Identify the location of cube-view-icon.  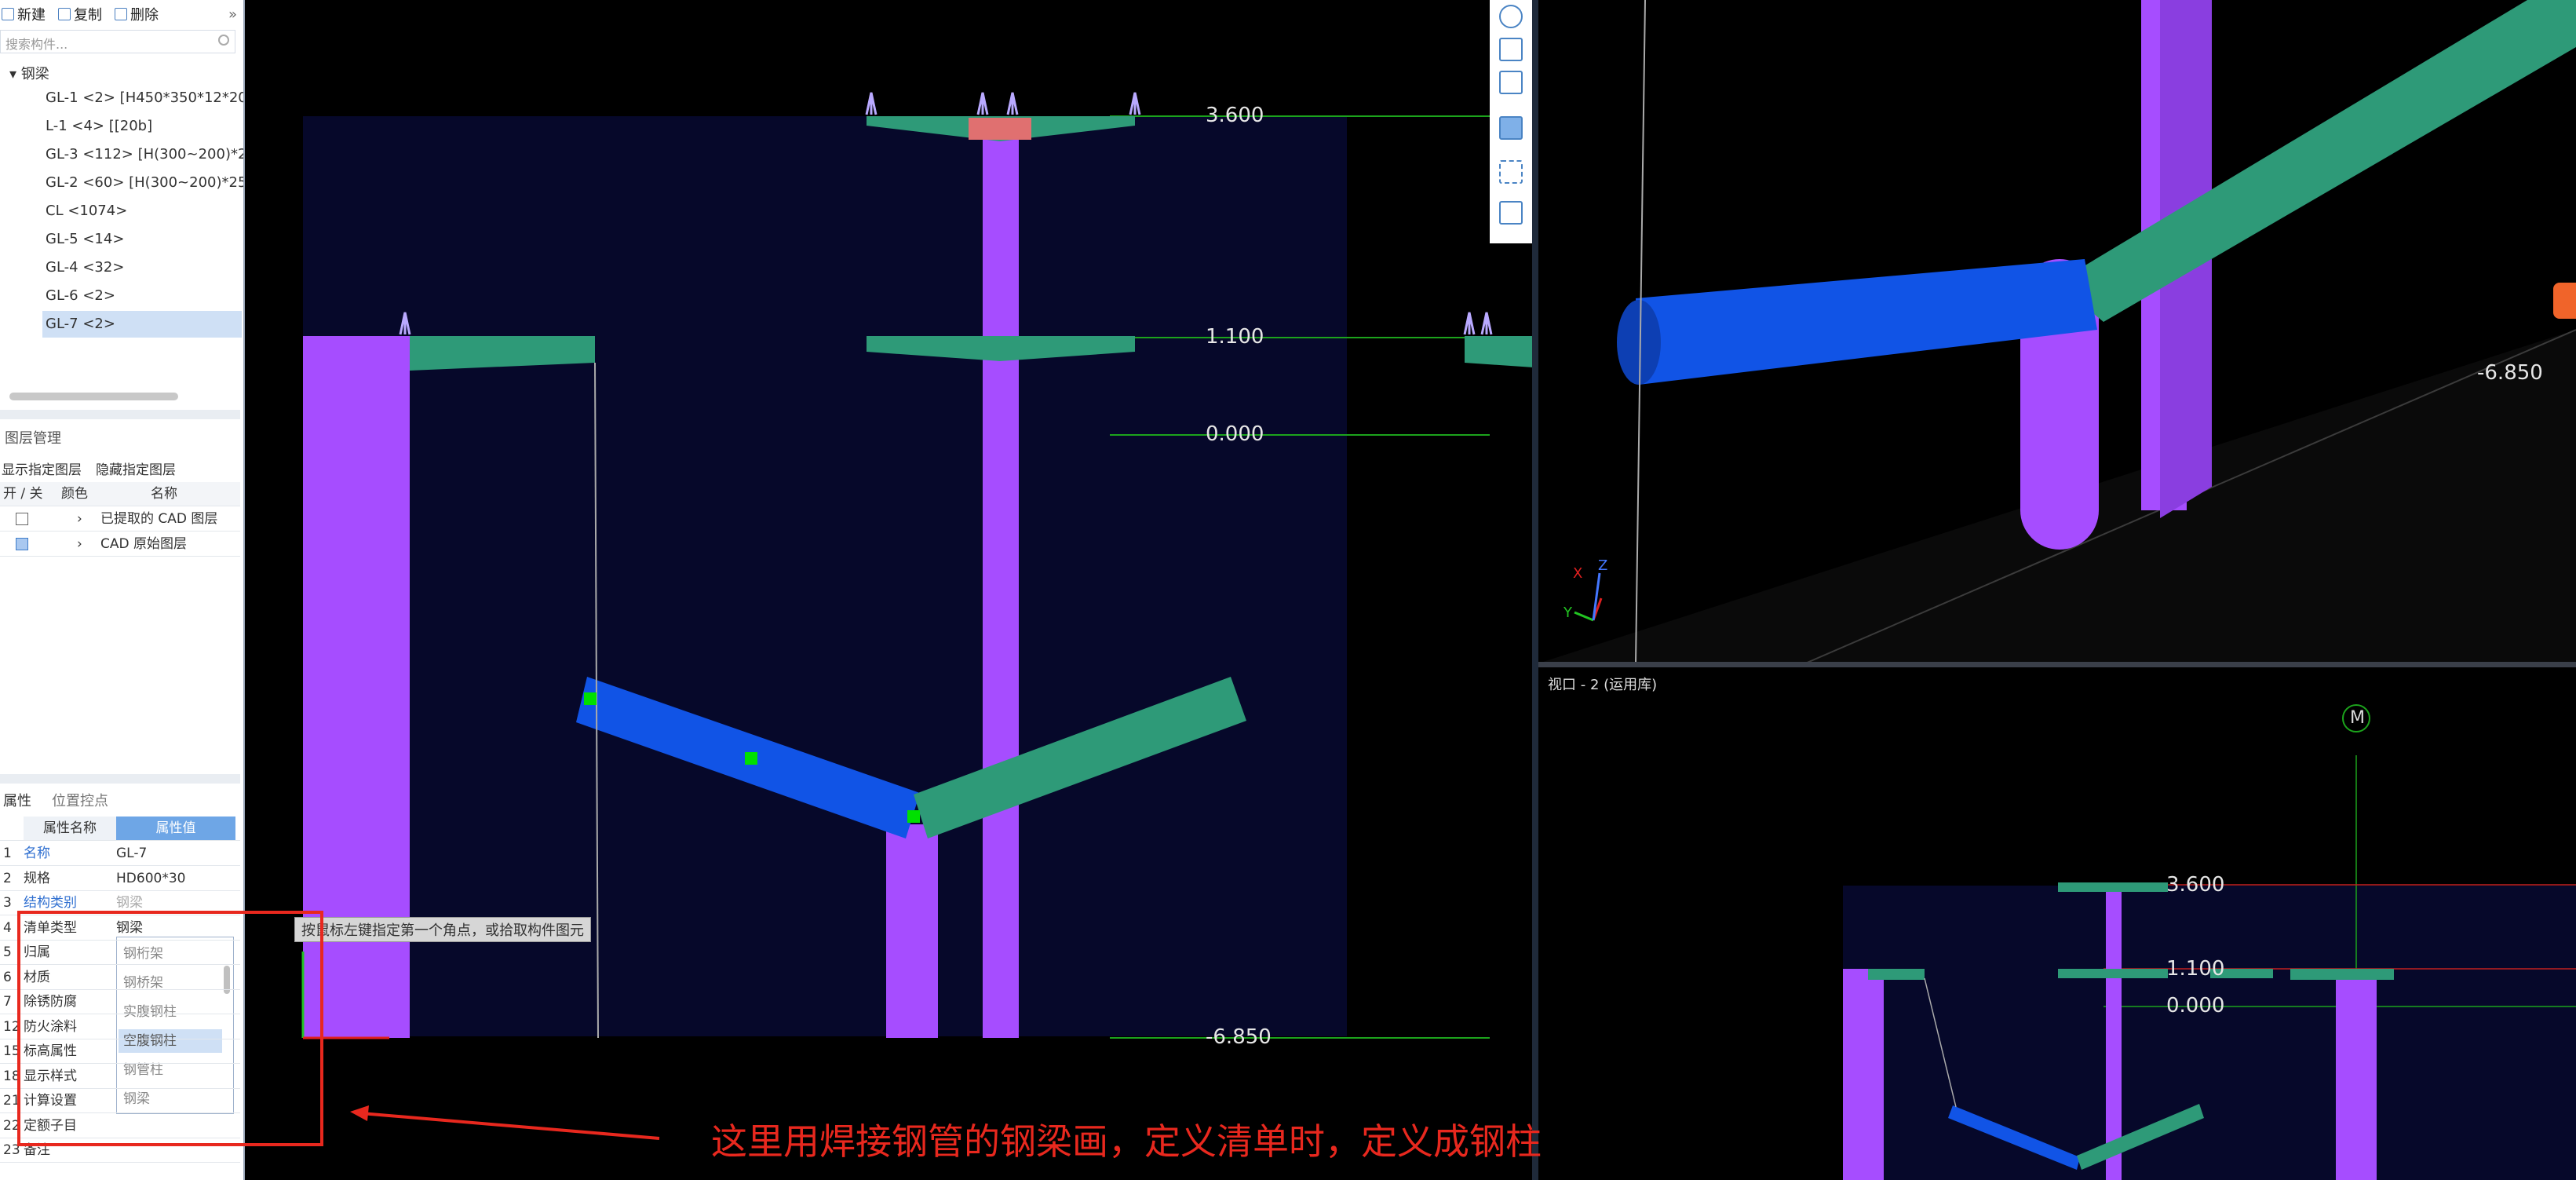
(1511, 82).